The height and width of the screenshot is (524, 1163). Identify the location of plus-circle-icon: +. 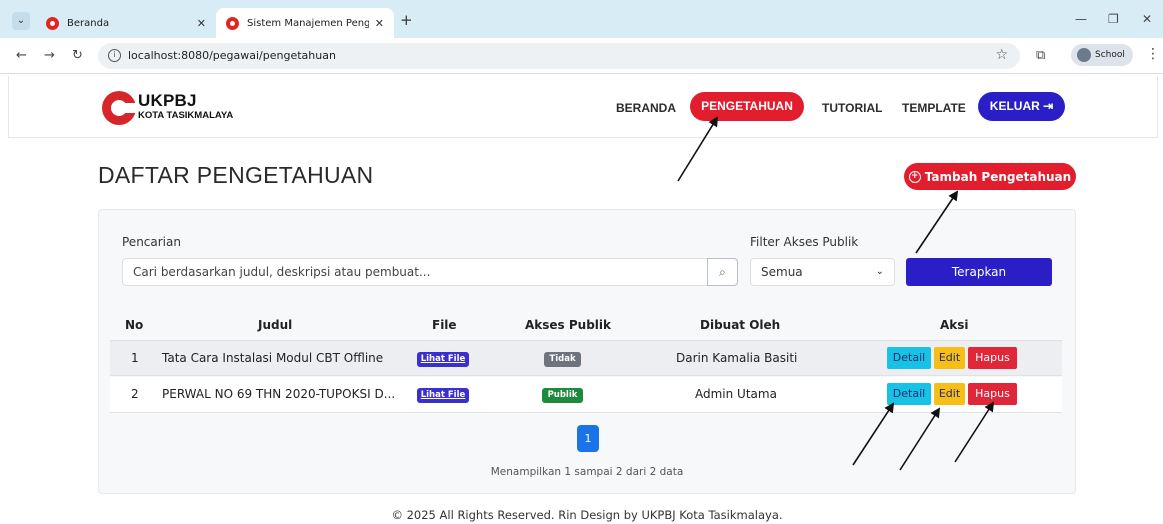
(914, 176).